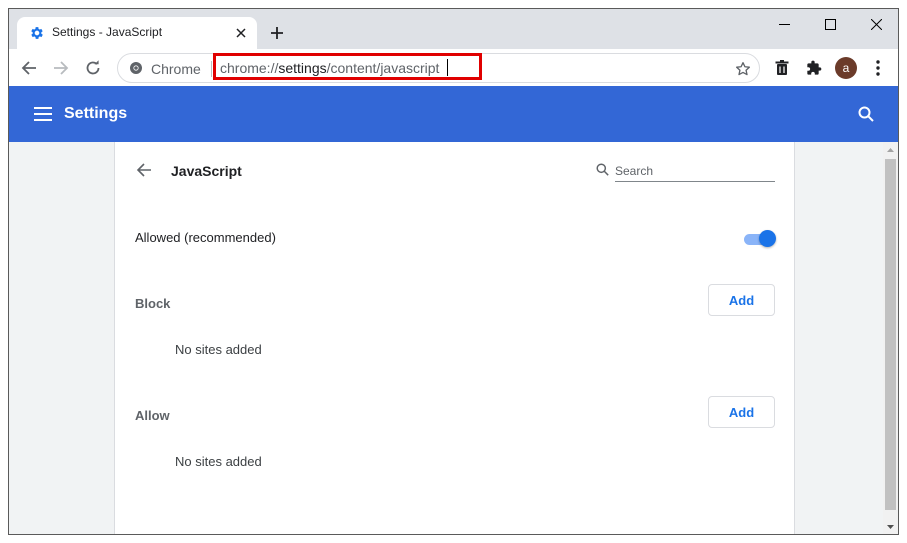  I want to click on tab-title: Settings - JavaScript, so click(107, 32).